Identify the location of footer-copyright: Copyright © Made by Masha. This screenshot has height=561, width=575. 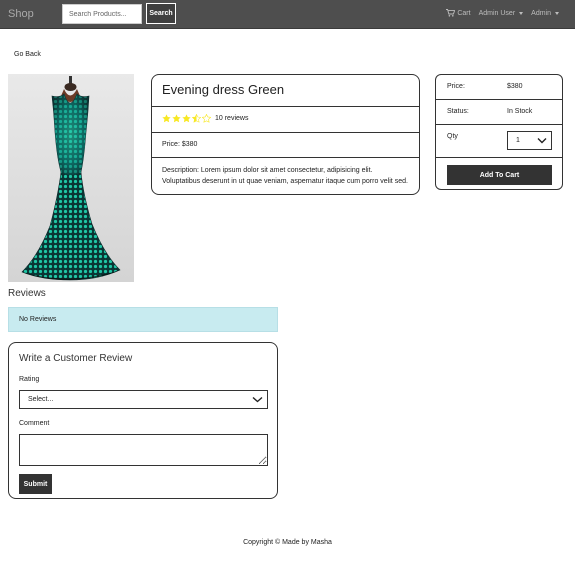
(287, 542).